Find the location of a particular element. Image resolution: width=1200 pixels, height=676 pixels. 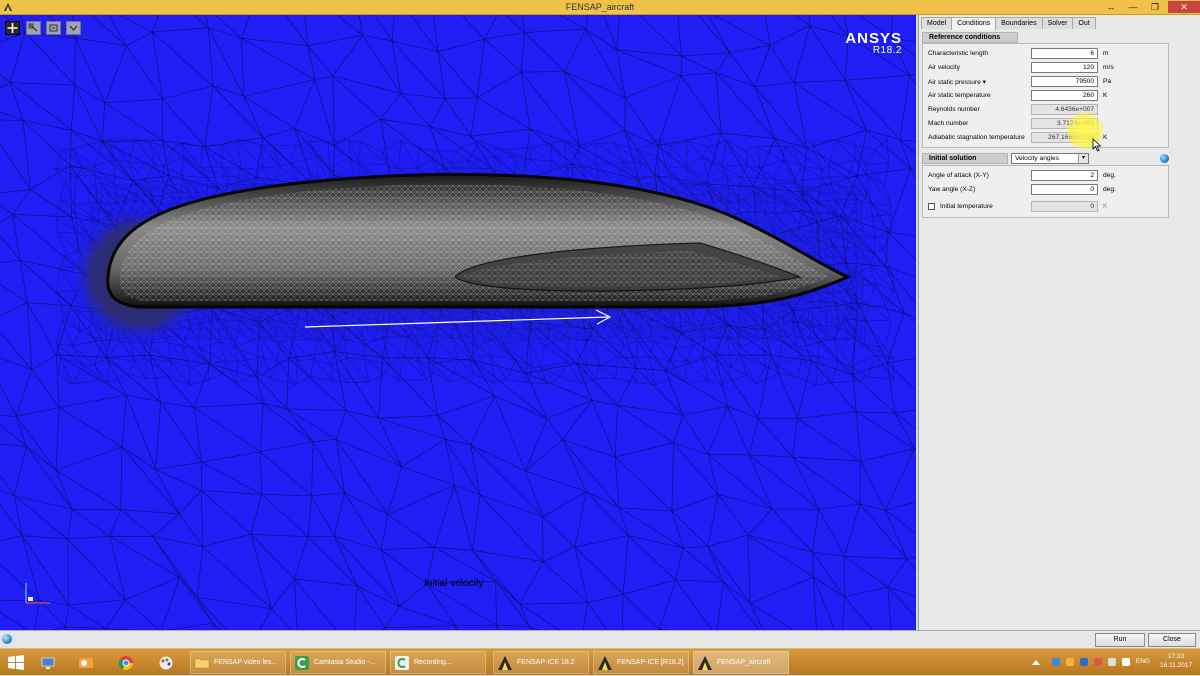

tab-conditions: Conditions is located at coordinates (974, 23).